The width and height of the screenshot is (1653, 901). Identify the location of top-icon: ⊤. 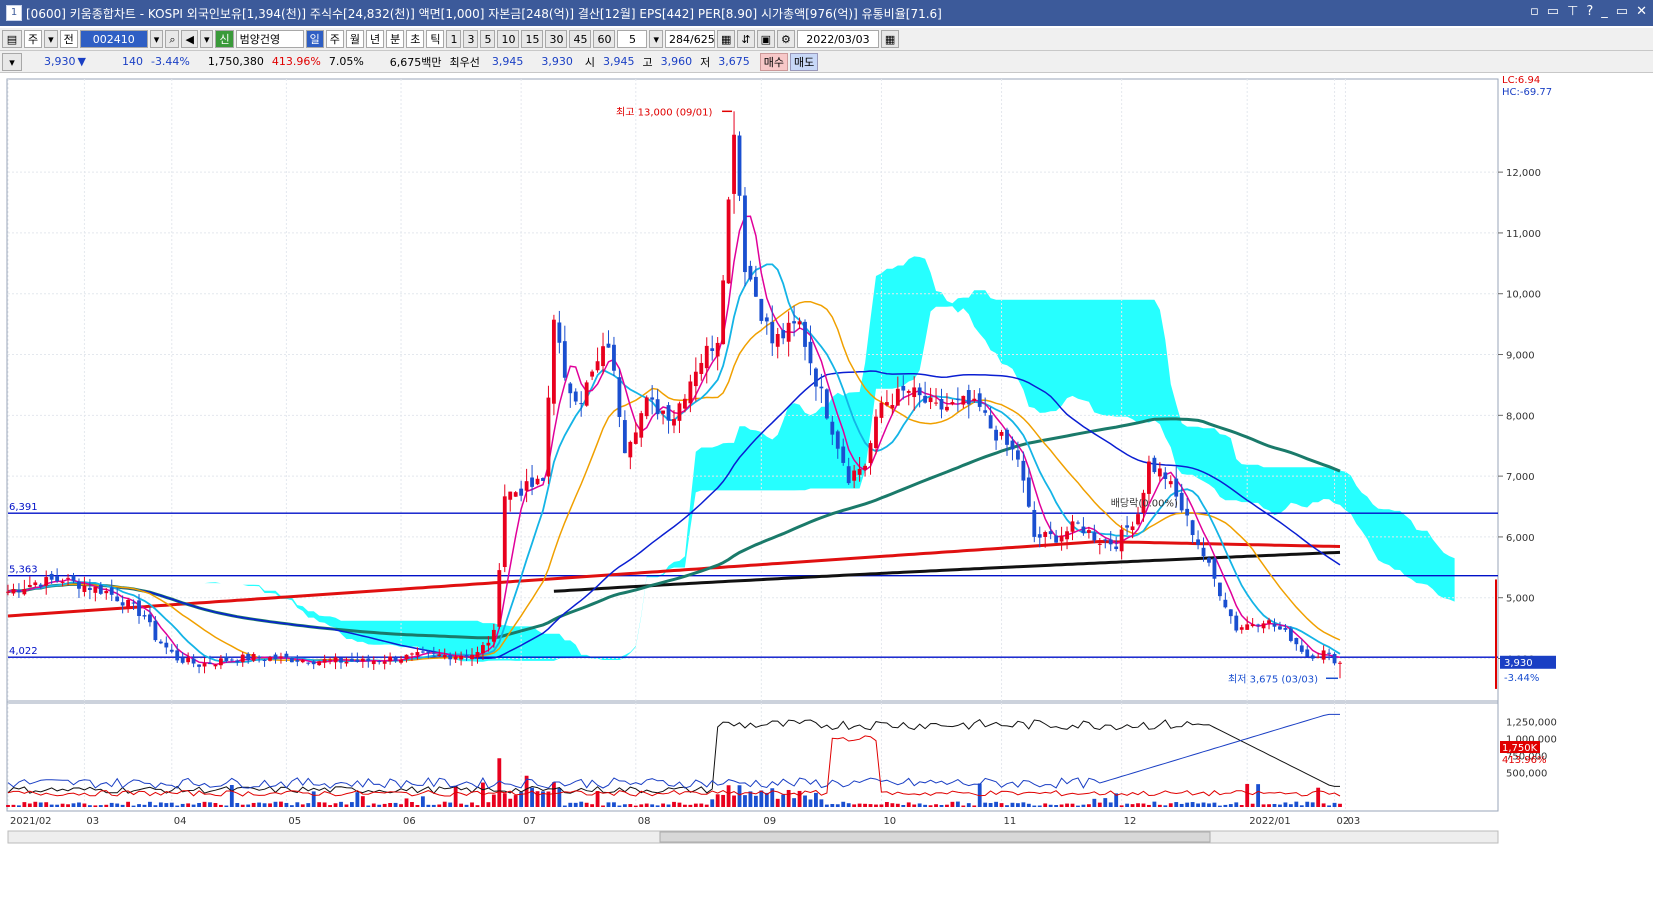
(1572, 11).